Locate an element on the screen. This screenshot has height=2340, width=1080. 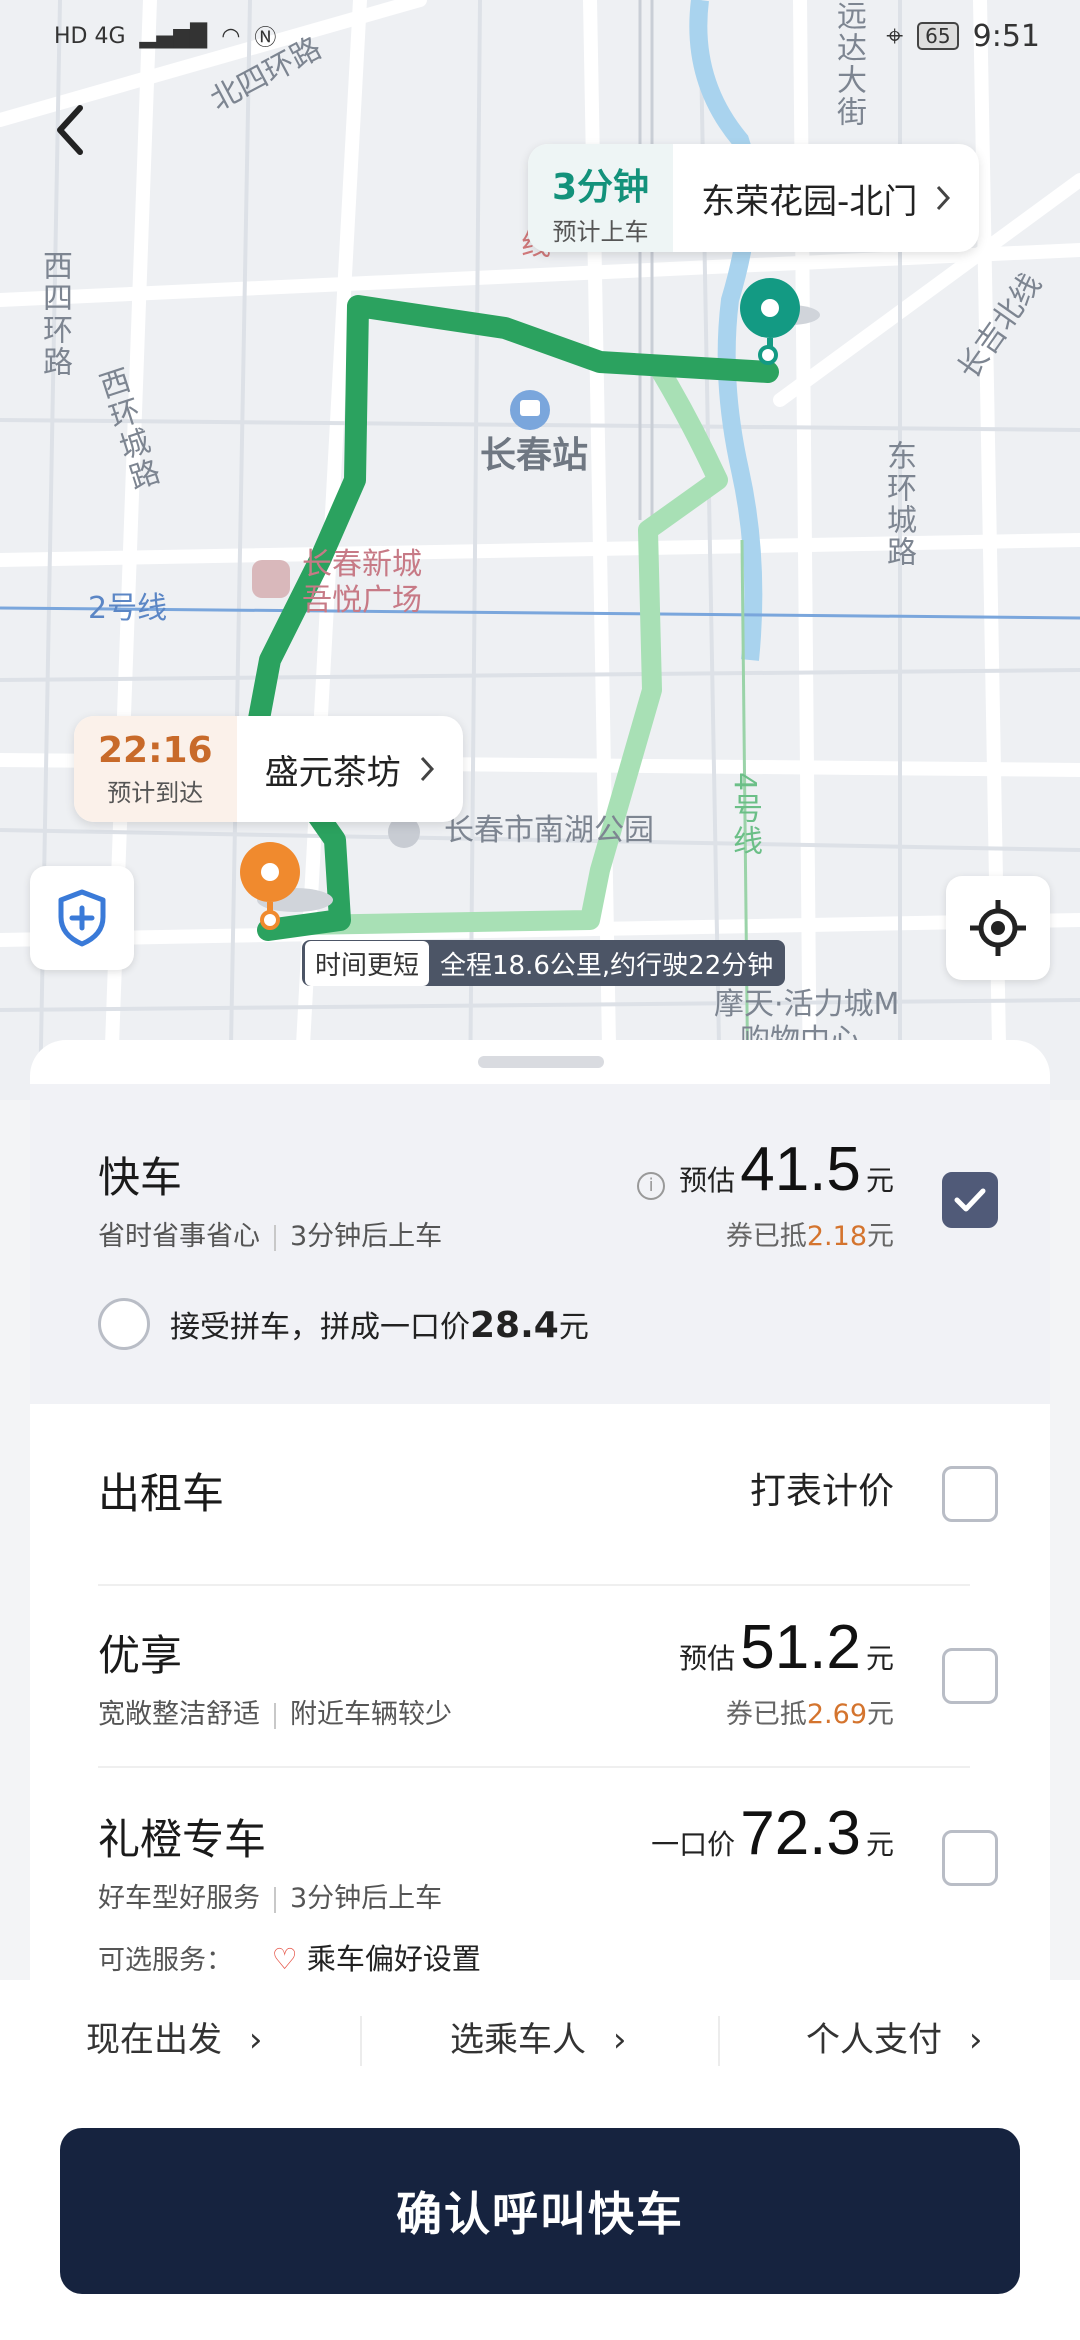
map-label: 长春新城 is located at coordinates (362, 564).